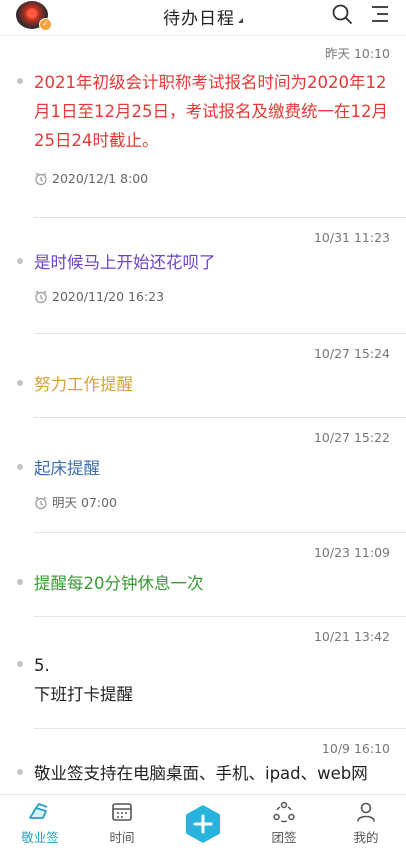  Describe the element at coordinates (284, 823) in the screenshot. I see `tab-team: 团签` at that location.